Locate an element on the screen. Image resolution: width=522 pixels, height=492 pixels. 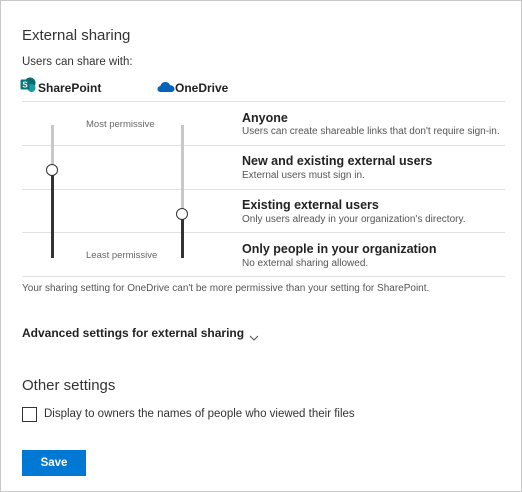
other-settings-title: Other settings is located at coordinates (69, 385).